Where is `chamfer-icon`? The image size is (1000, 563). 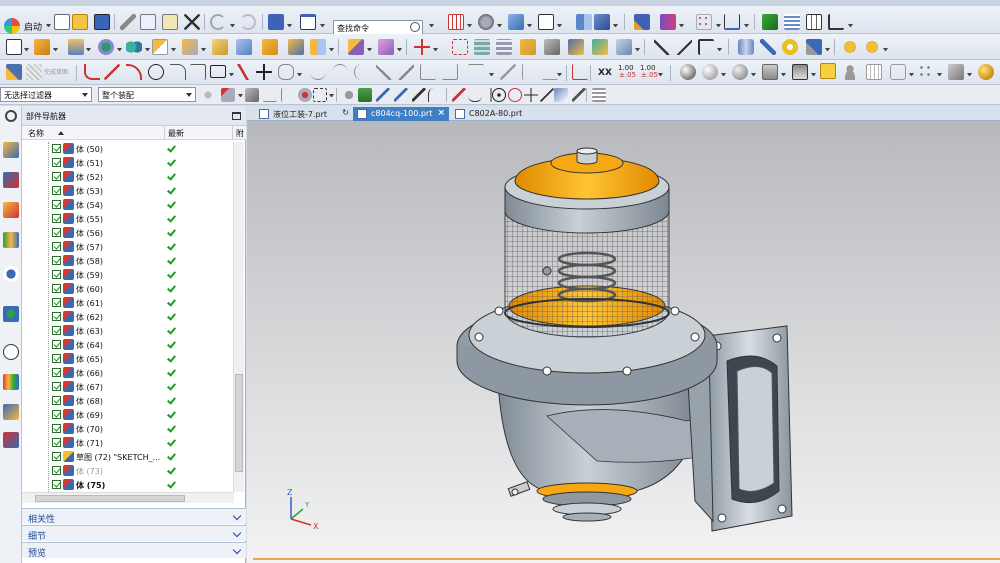
chamfer-icon is located at coordinates (190, 47).